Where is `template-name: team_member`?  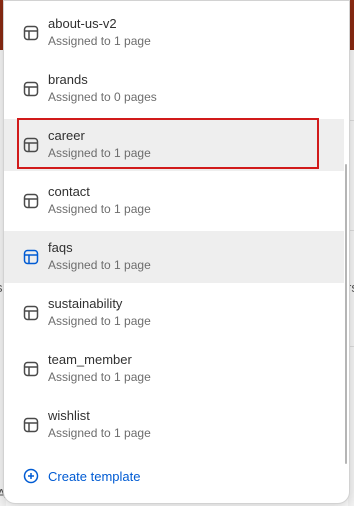
template-name: team_member is located at coordinates (90, 359).